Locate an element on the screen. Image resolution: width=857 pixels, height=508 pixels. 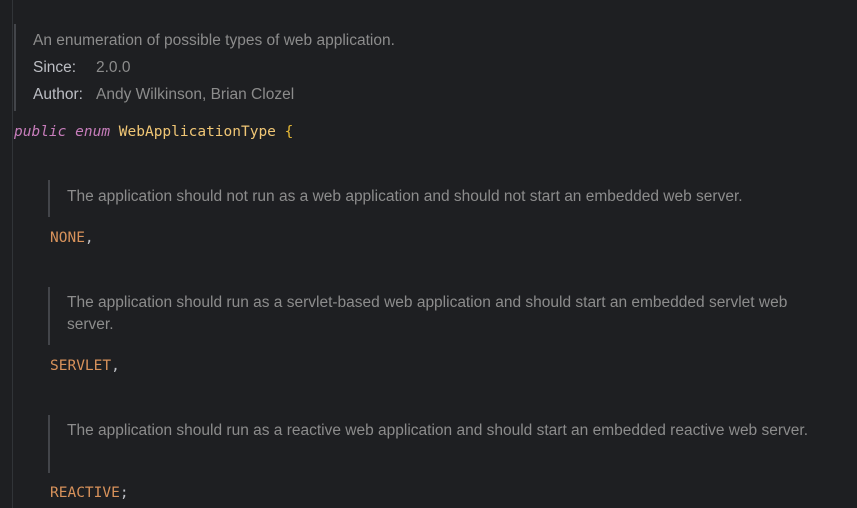
enum-declaration: public enum WebApplicationType { is located at coordinates (153, 132).